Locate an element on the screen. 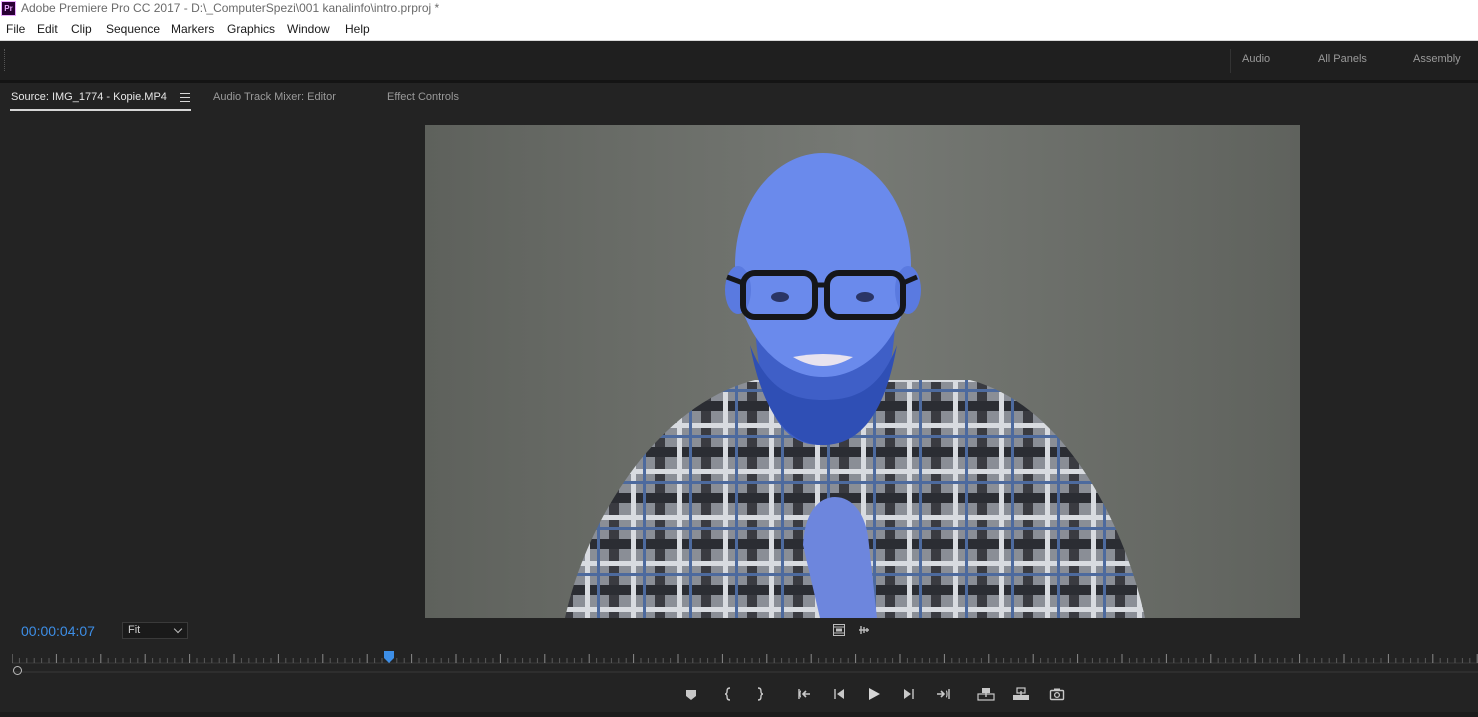 The height and width of the screenshot is (717, 1478). time-ruler is located at coordinates (745, 657).